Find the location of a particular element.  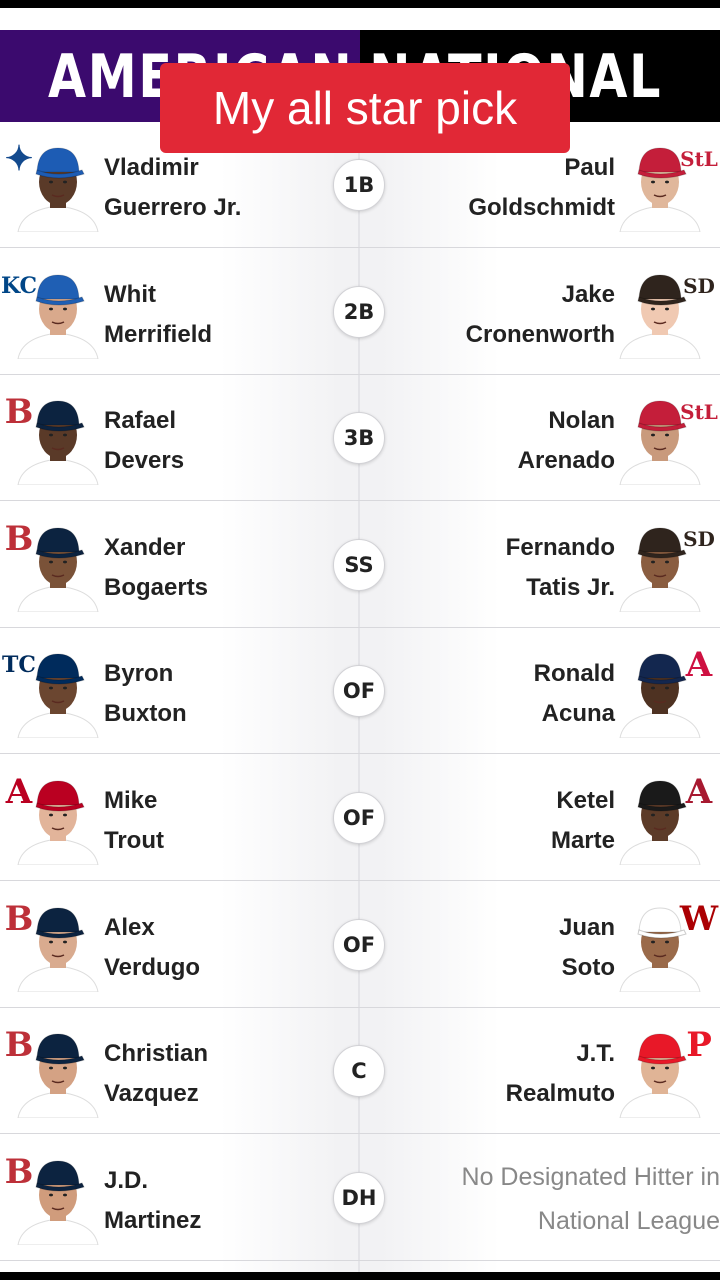

nl-player-name: Paul Goldschmidt is located at coordinates (541, 188).